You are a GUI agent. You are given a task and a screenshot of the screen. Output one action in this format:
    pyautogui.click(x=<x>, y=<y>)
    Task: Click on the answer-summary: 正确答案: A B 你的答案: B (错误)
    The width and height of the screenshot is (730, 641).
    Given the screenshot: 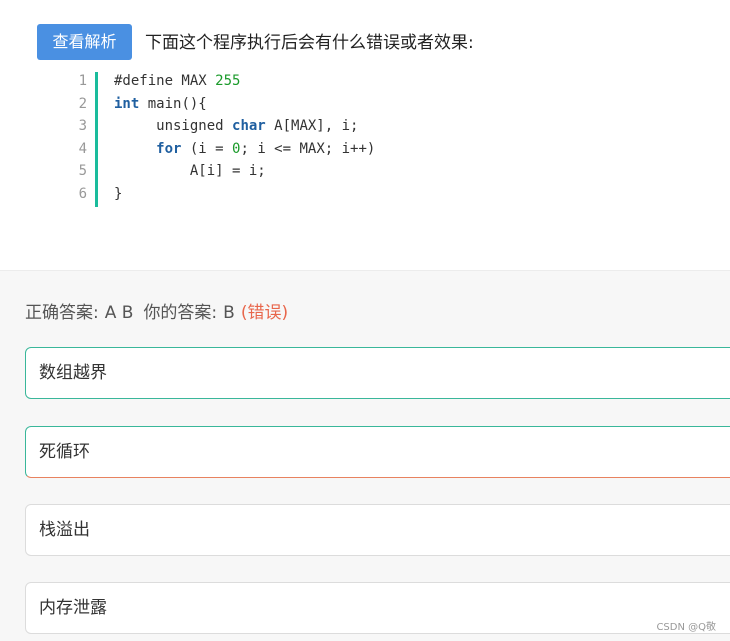 What is the action you would take?
    pyautogui.click(x=156, y=310)
    